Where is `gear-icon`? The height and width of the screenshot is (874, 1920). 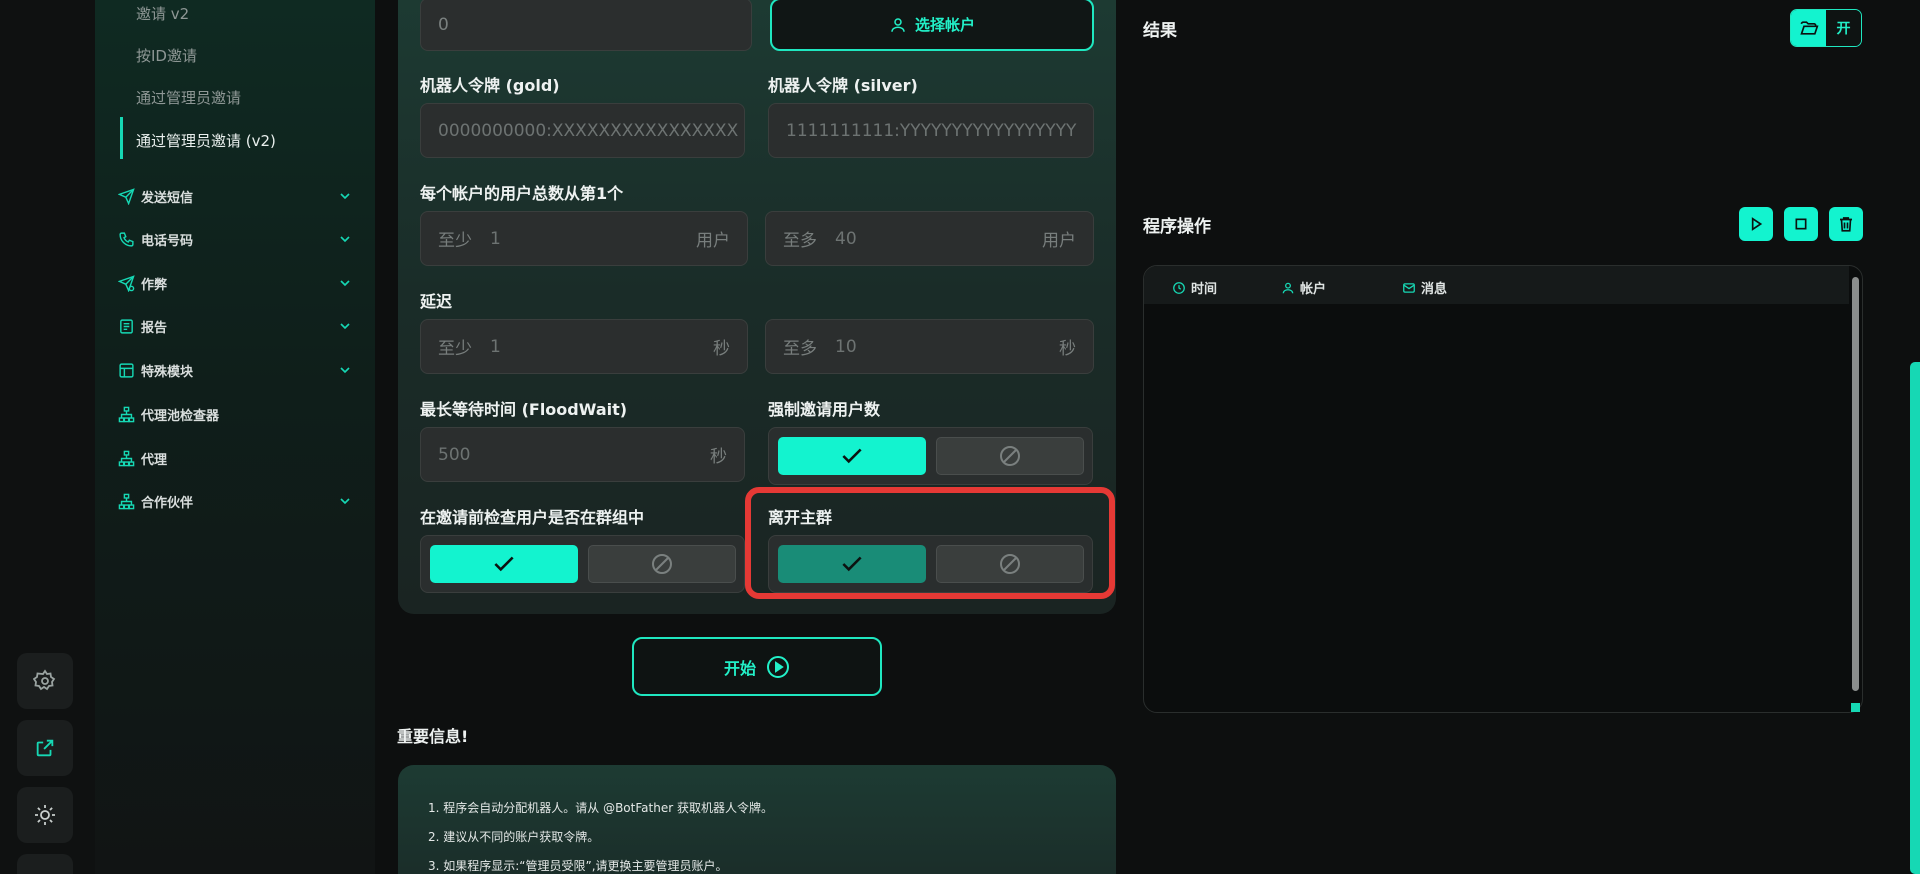 gear-icon is located at coordinates (44, 680).